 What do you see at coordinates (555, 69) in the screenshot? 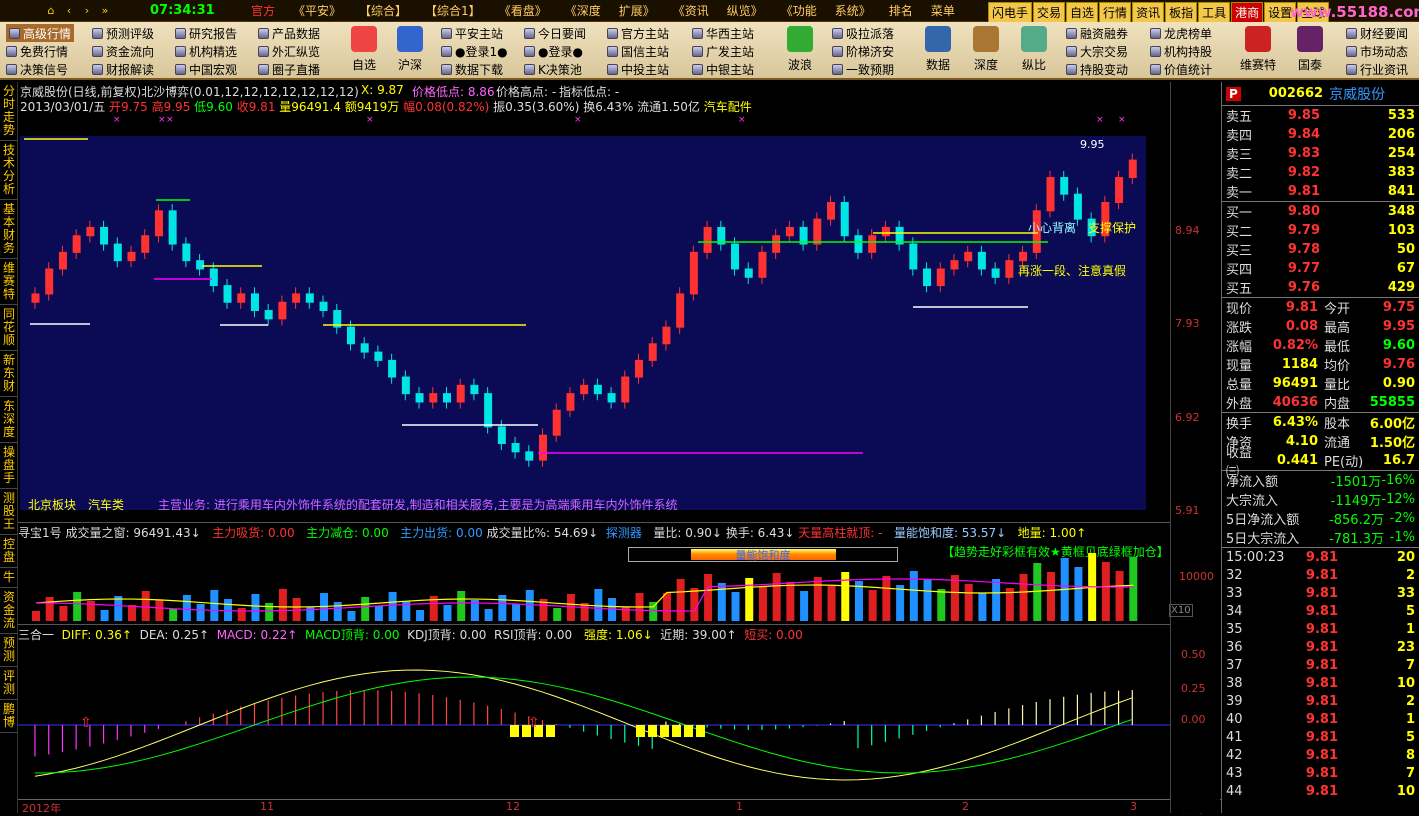
I see `toolbar-link: K决策池` at bounding box center [555, 69].